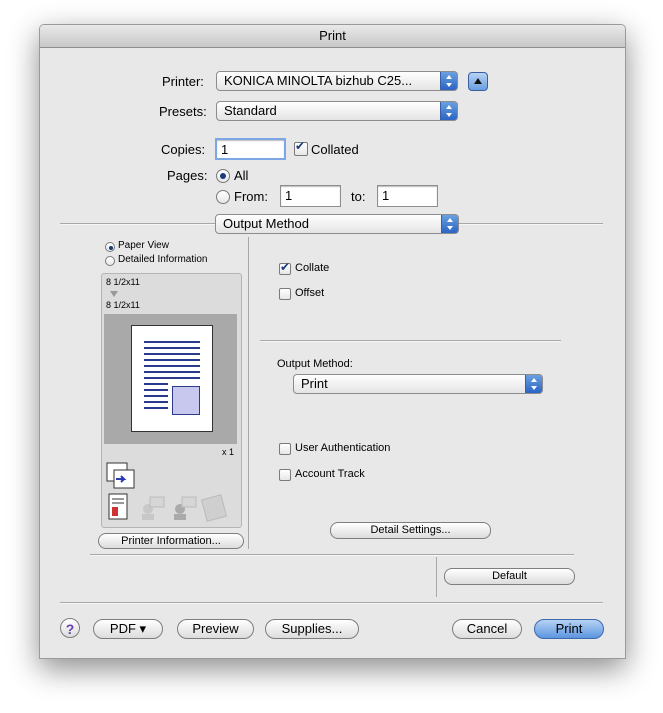 This screenshot has width=663, height=713. What do you see at coordinates (285, 475) in the screenshot?
I see `account-track-checkbox` at bounding box center [285, 475].